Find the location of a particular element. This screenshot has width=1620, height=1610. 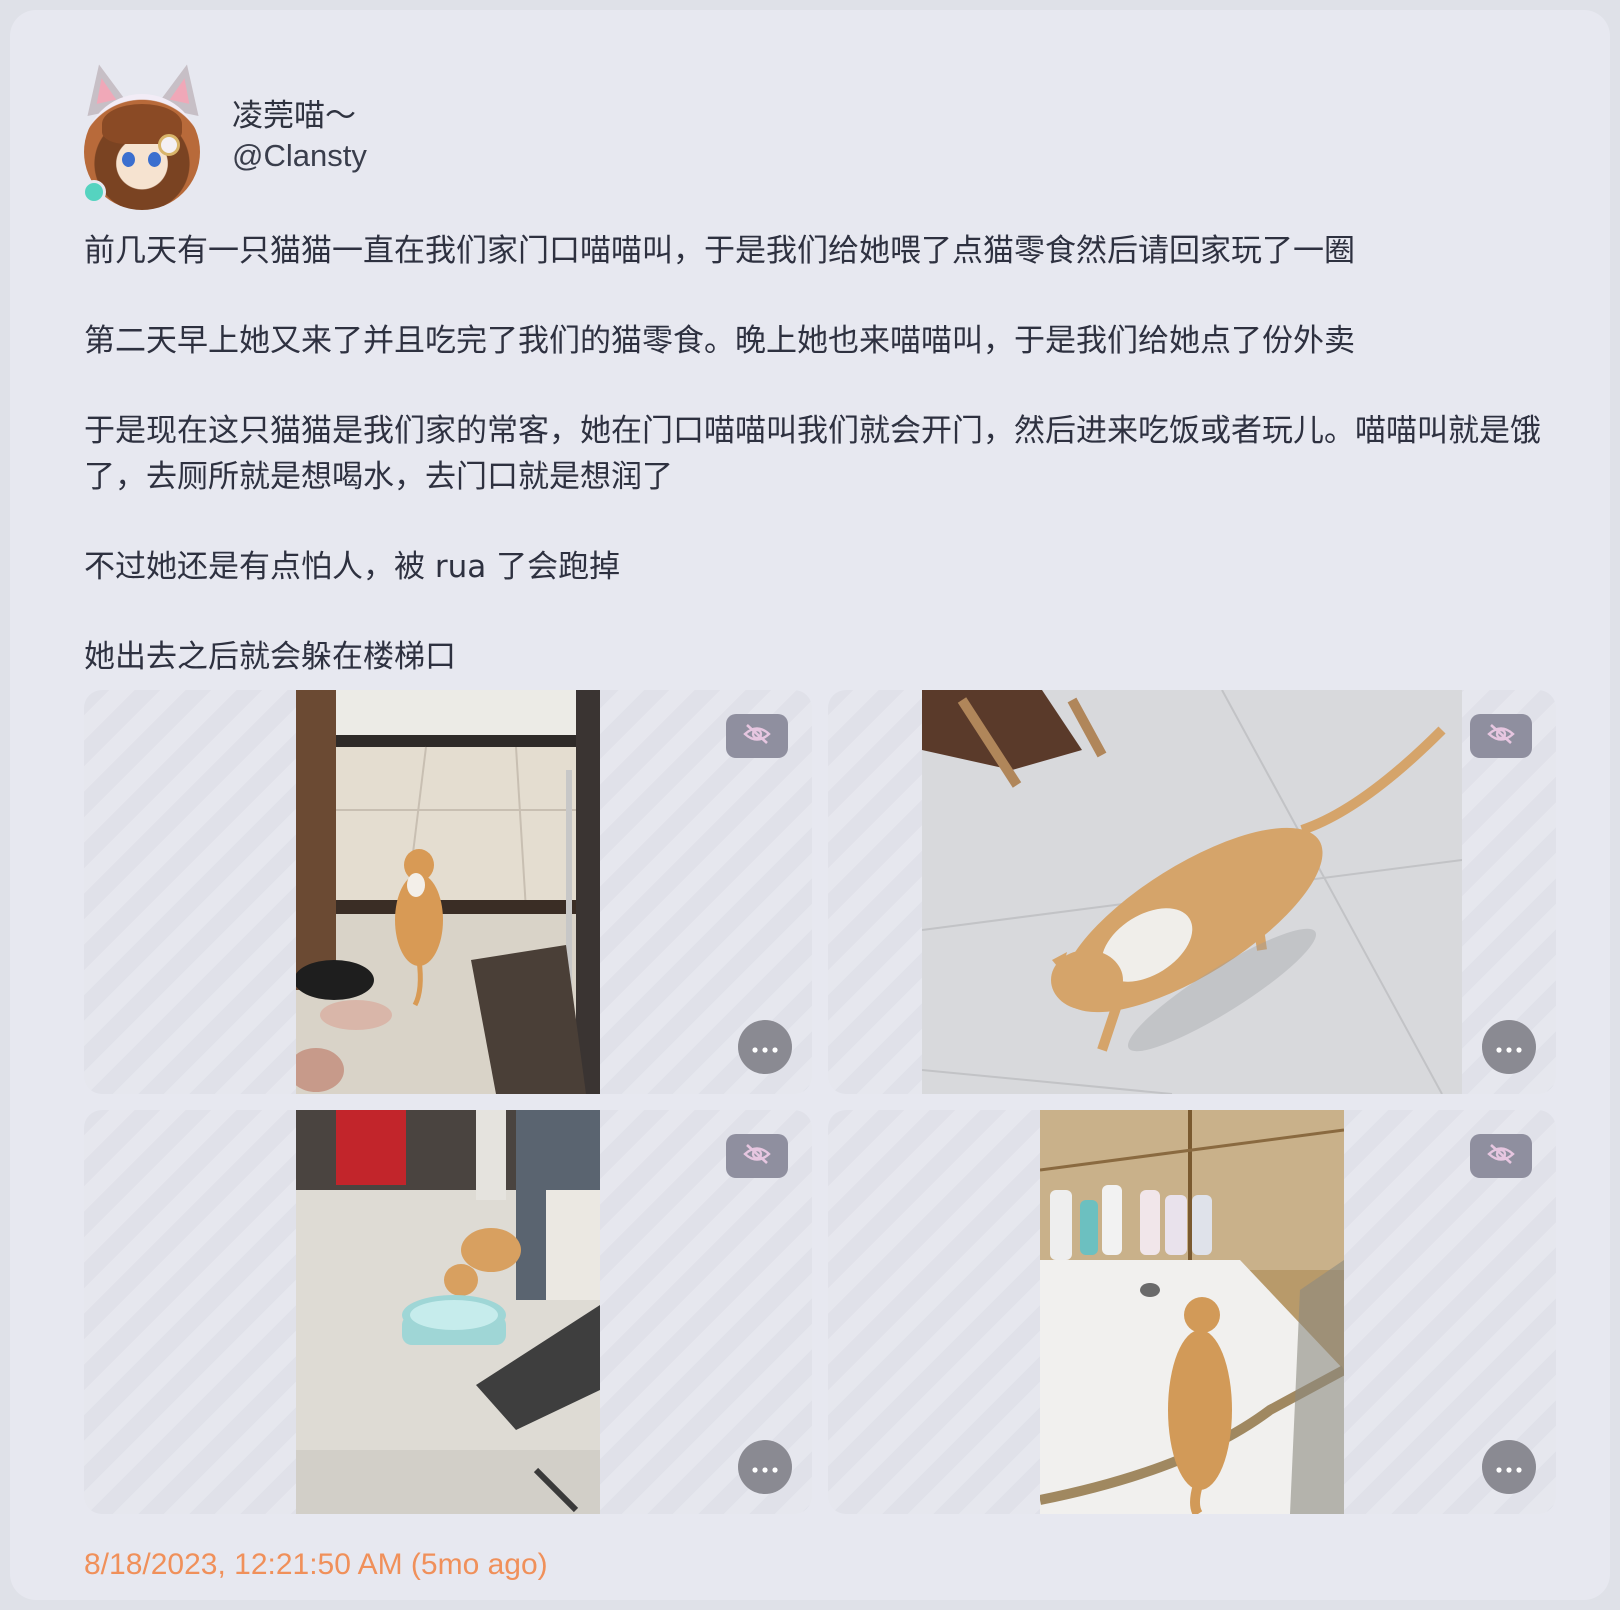

user-handle: @Clansty is located at coordinates (299, 156).